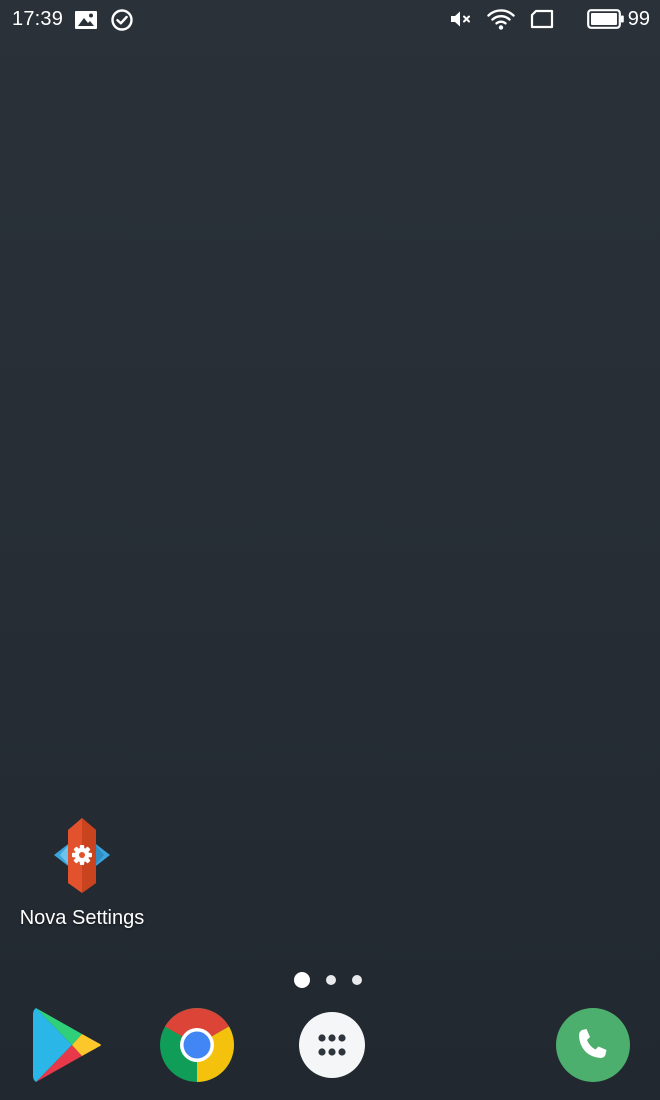 Image resolution: width=660 pixels, height=1100 pixels. I want to click on play-store-icon, so click(67, 1045).